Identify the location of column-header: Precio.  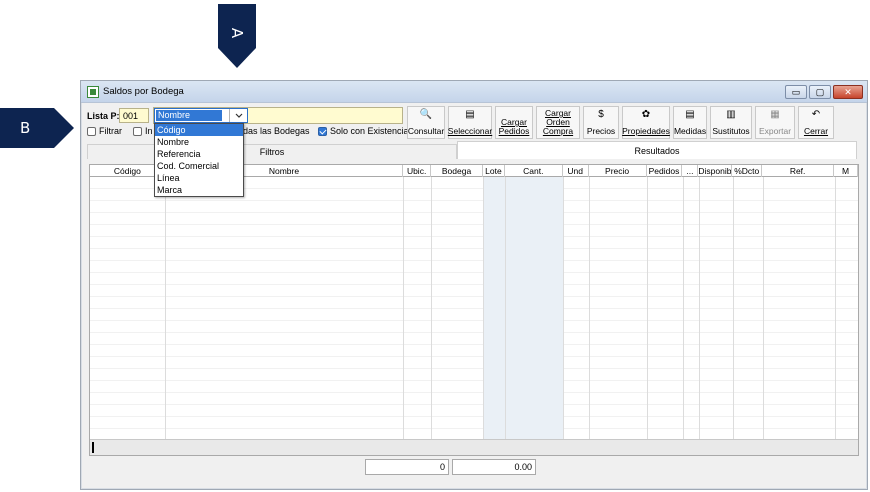
(618, 171).